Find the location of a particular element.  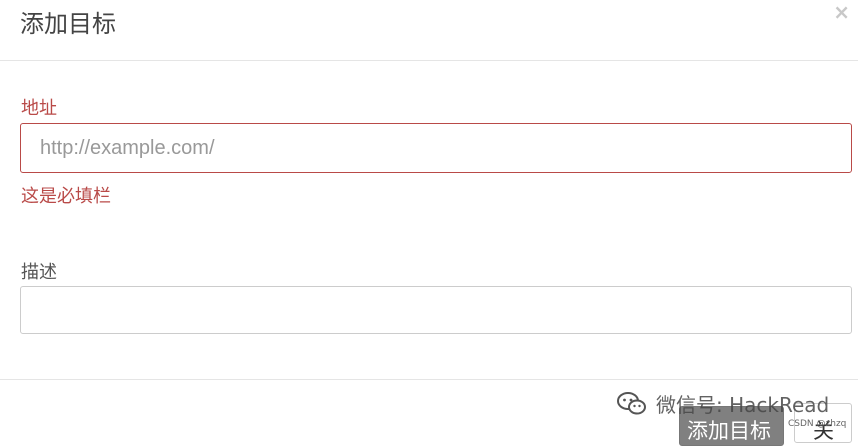

add-target-button: 添加目标 is located at coordinates (731, 426).